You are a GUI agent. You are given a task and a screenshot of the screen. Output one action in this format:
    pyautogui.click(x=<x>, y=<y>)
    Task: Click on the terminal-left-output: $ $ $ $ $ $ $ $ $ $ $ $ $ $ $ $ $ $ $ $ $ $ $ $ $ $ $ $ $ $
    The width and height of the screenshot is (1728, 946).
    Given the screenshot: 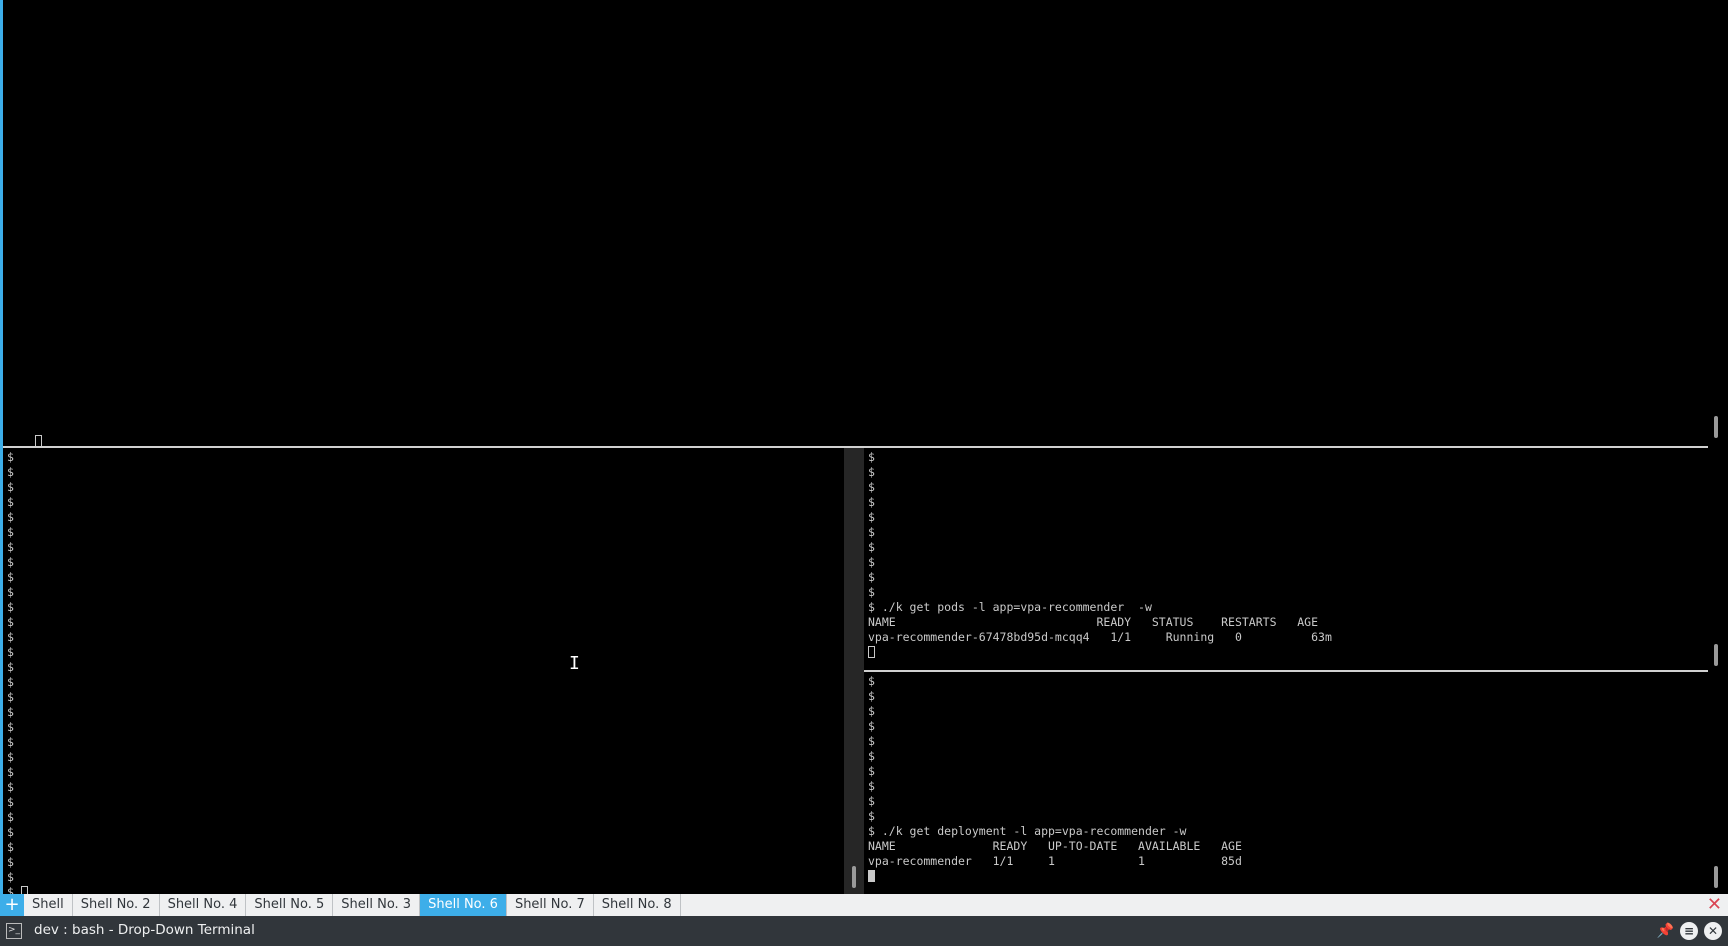 What is the action you would take?
    pyautogui.click(x=17, y=672)
    